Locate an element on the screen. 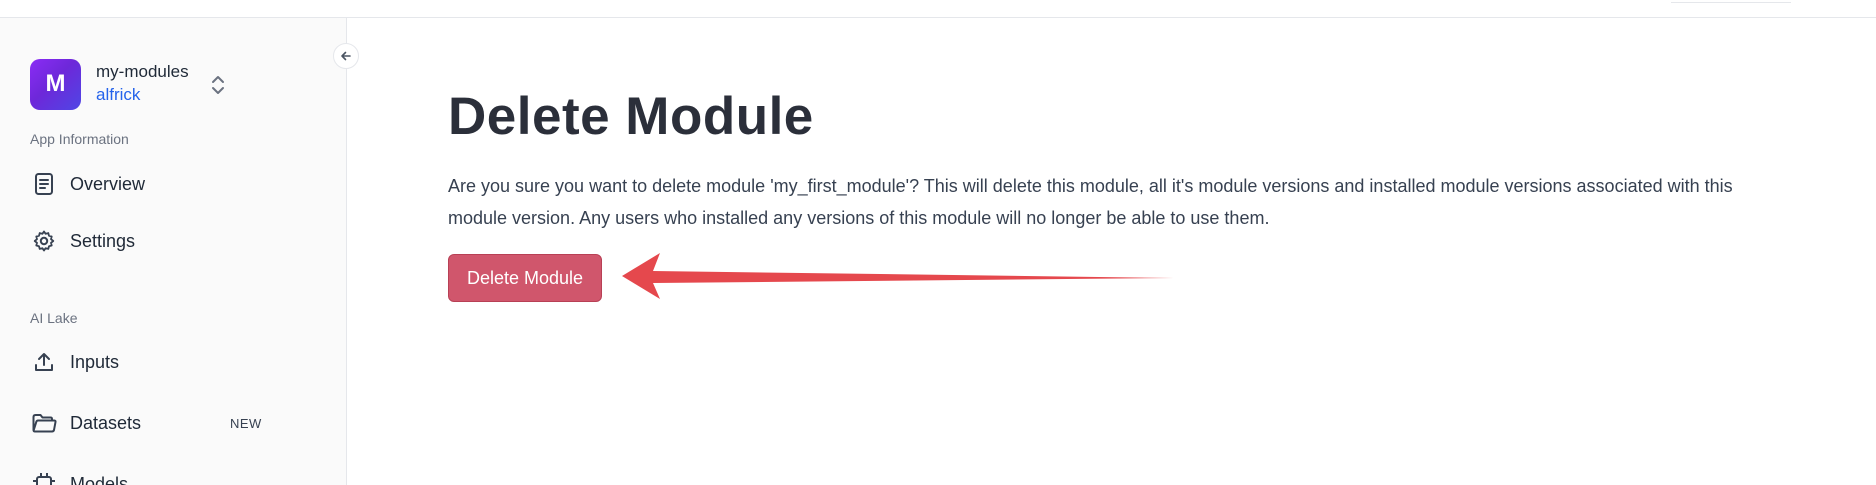  arrow-left-icon is located at coordinates (346, 56).